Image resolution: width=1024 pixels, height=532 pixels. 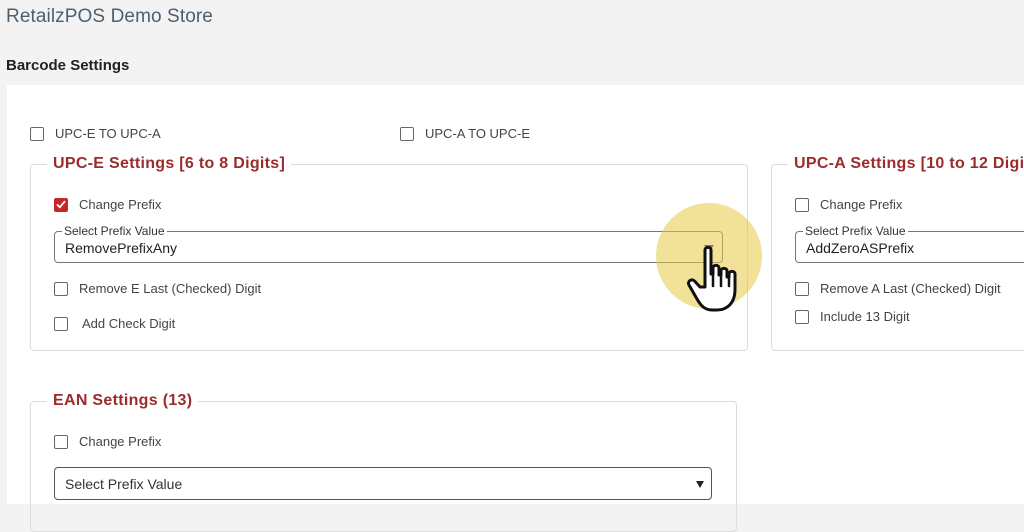 I want to click on upca-include-13-digit-option: Include 13 Digit, so click(x=852, y=316).